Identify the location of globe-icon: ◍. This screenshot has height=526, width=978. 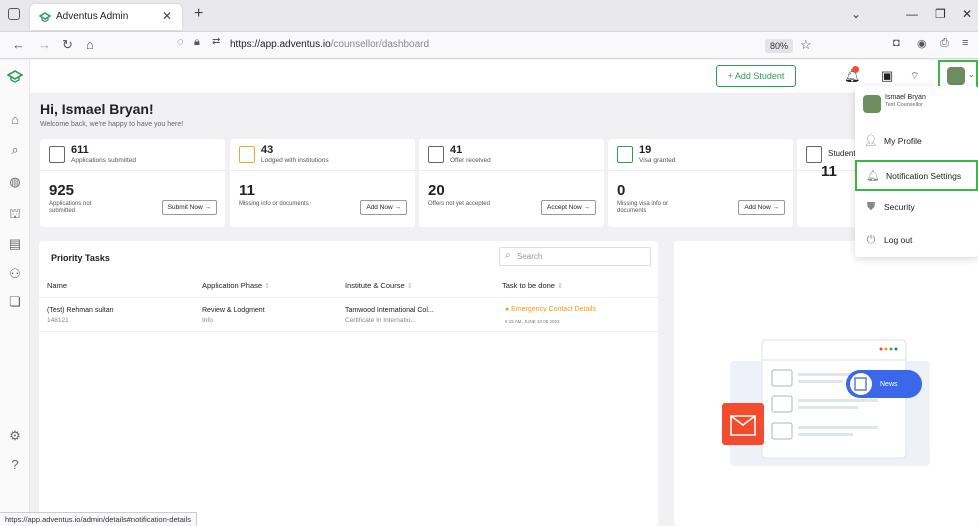
(15, 182).